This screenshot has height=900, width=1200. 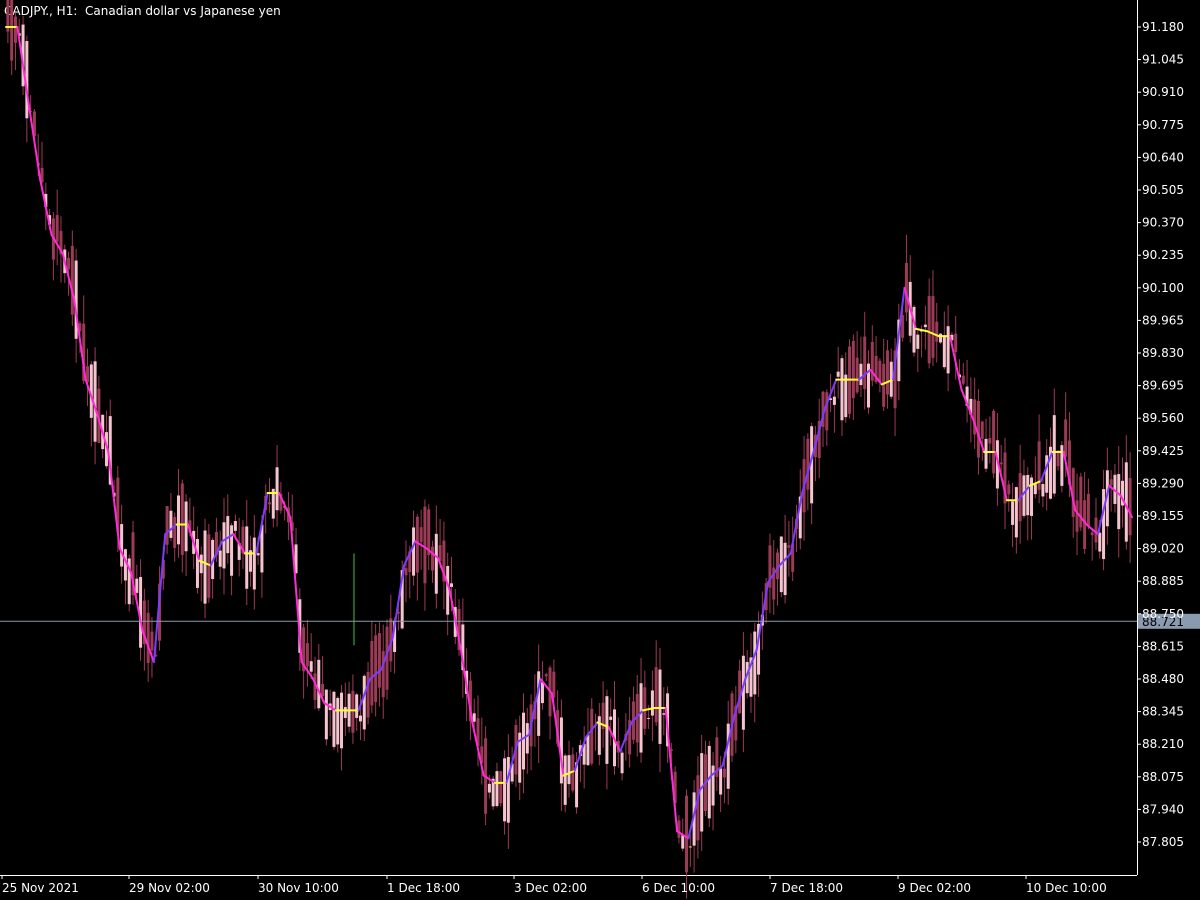 I want to click on y-tick-label: 91.045, so click(x=1163, y=60).